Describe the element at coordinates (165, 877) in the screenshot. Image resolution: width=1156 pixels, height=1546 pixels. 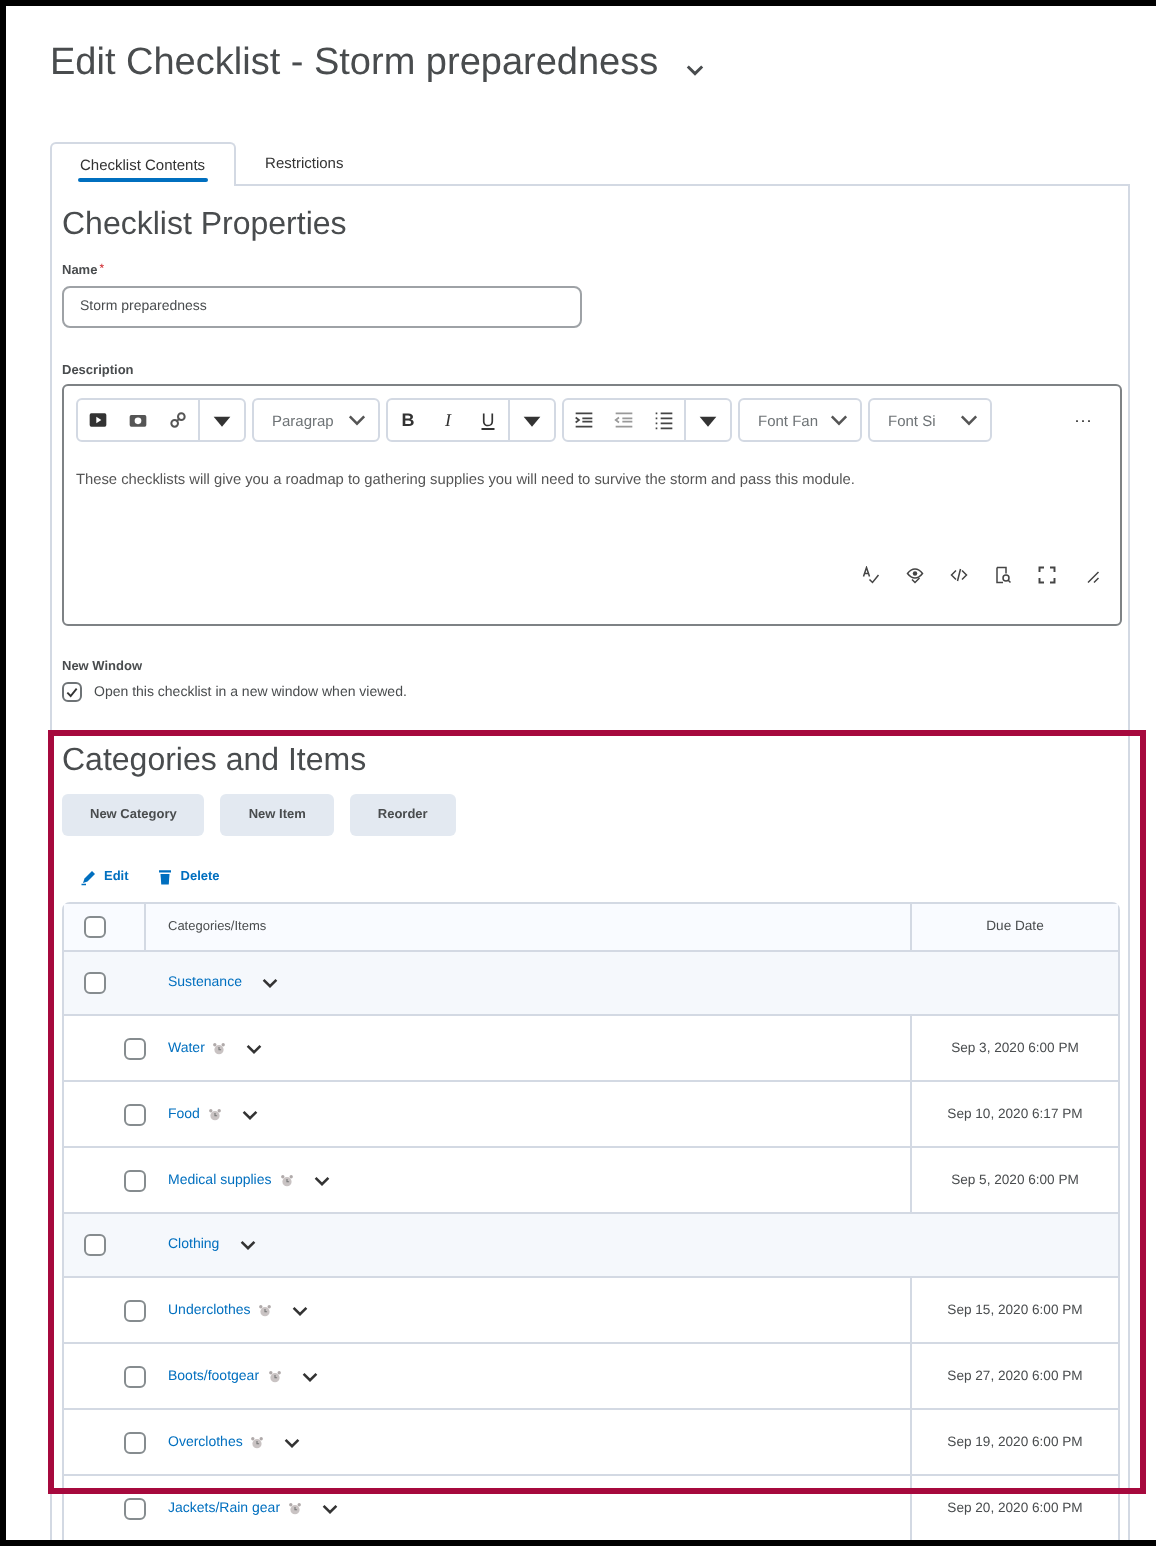
I see `trash-icon` at that location.